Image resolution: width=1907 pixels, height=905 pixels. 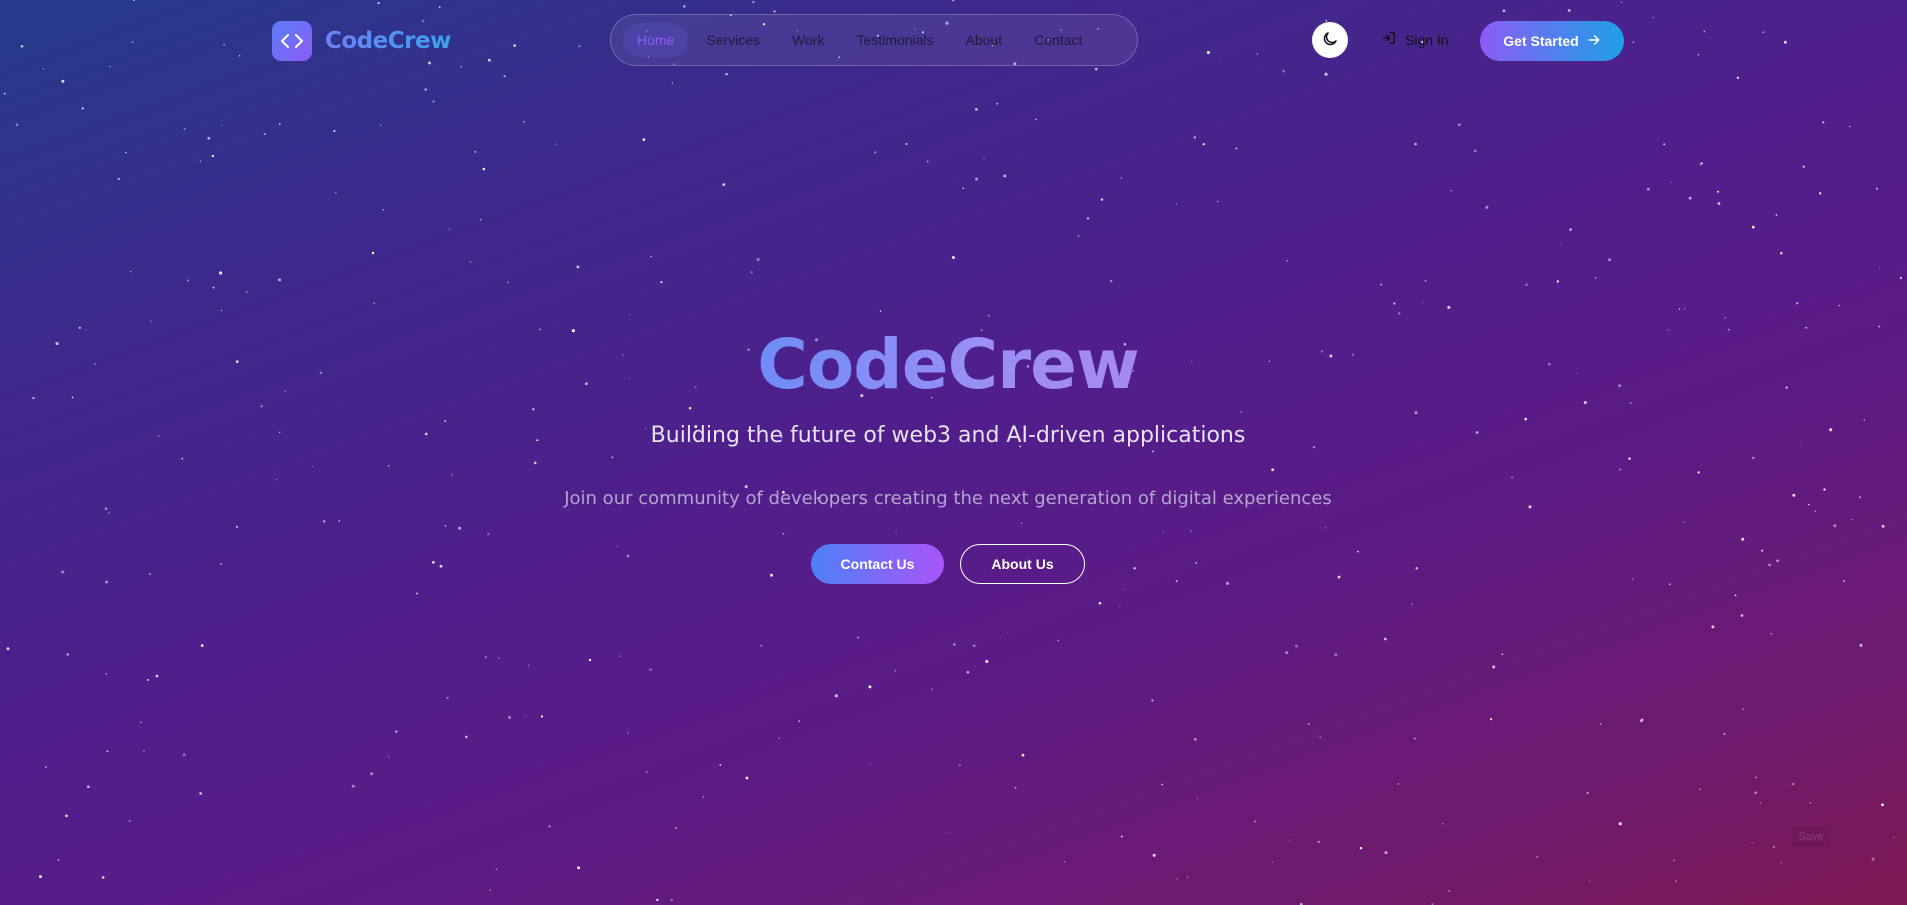 I want to click on contact-us-button: Contact Us, so click(x=877, y=564).